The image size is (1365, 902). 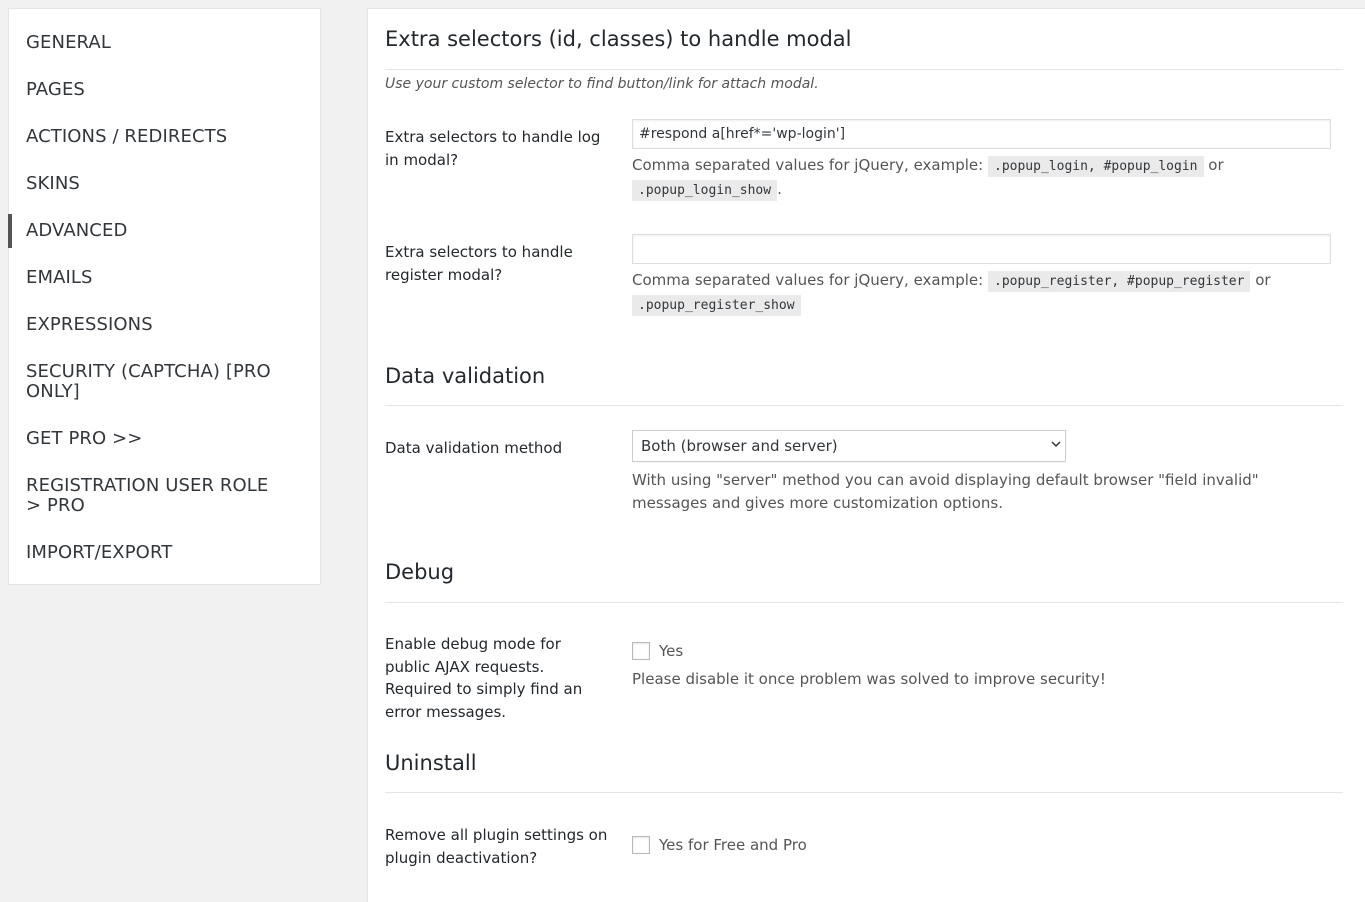 What do you see at coordinates (91, 325) in the screenshot?
I see `sidebar-item-expressions: EXPRESSIONS` at bounding box center [91, 325].